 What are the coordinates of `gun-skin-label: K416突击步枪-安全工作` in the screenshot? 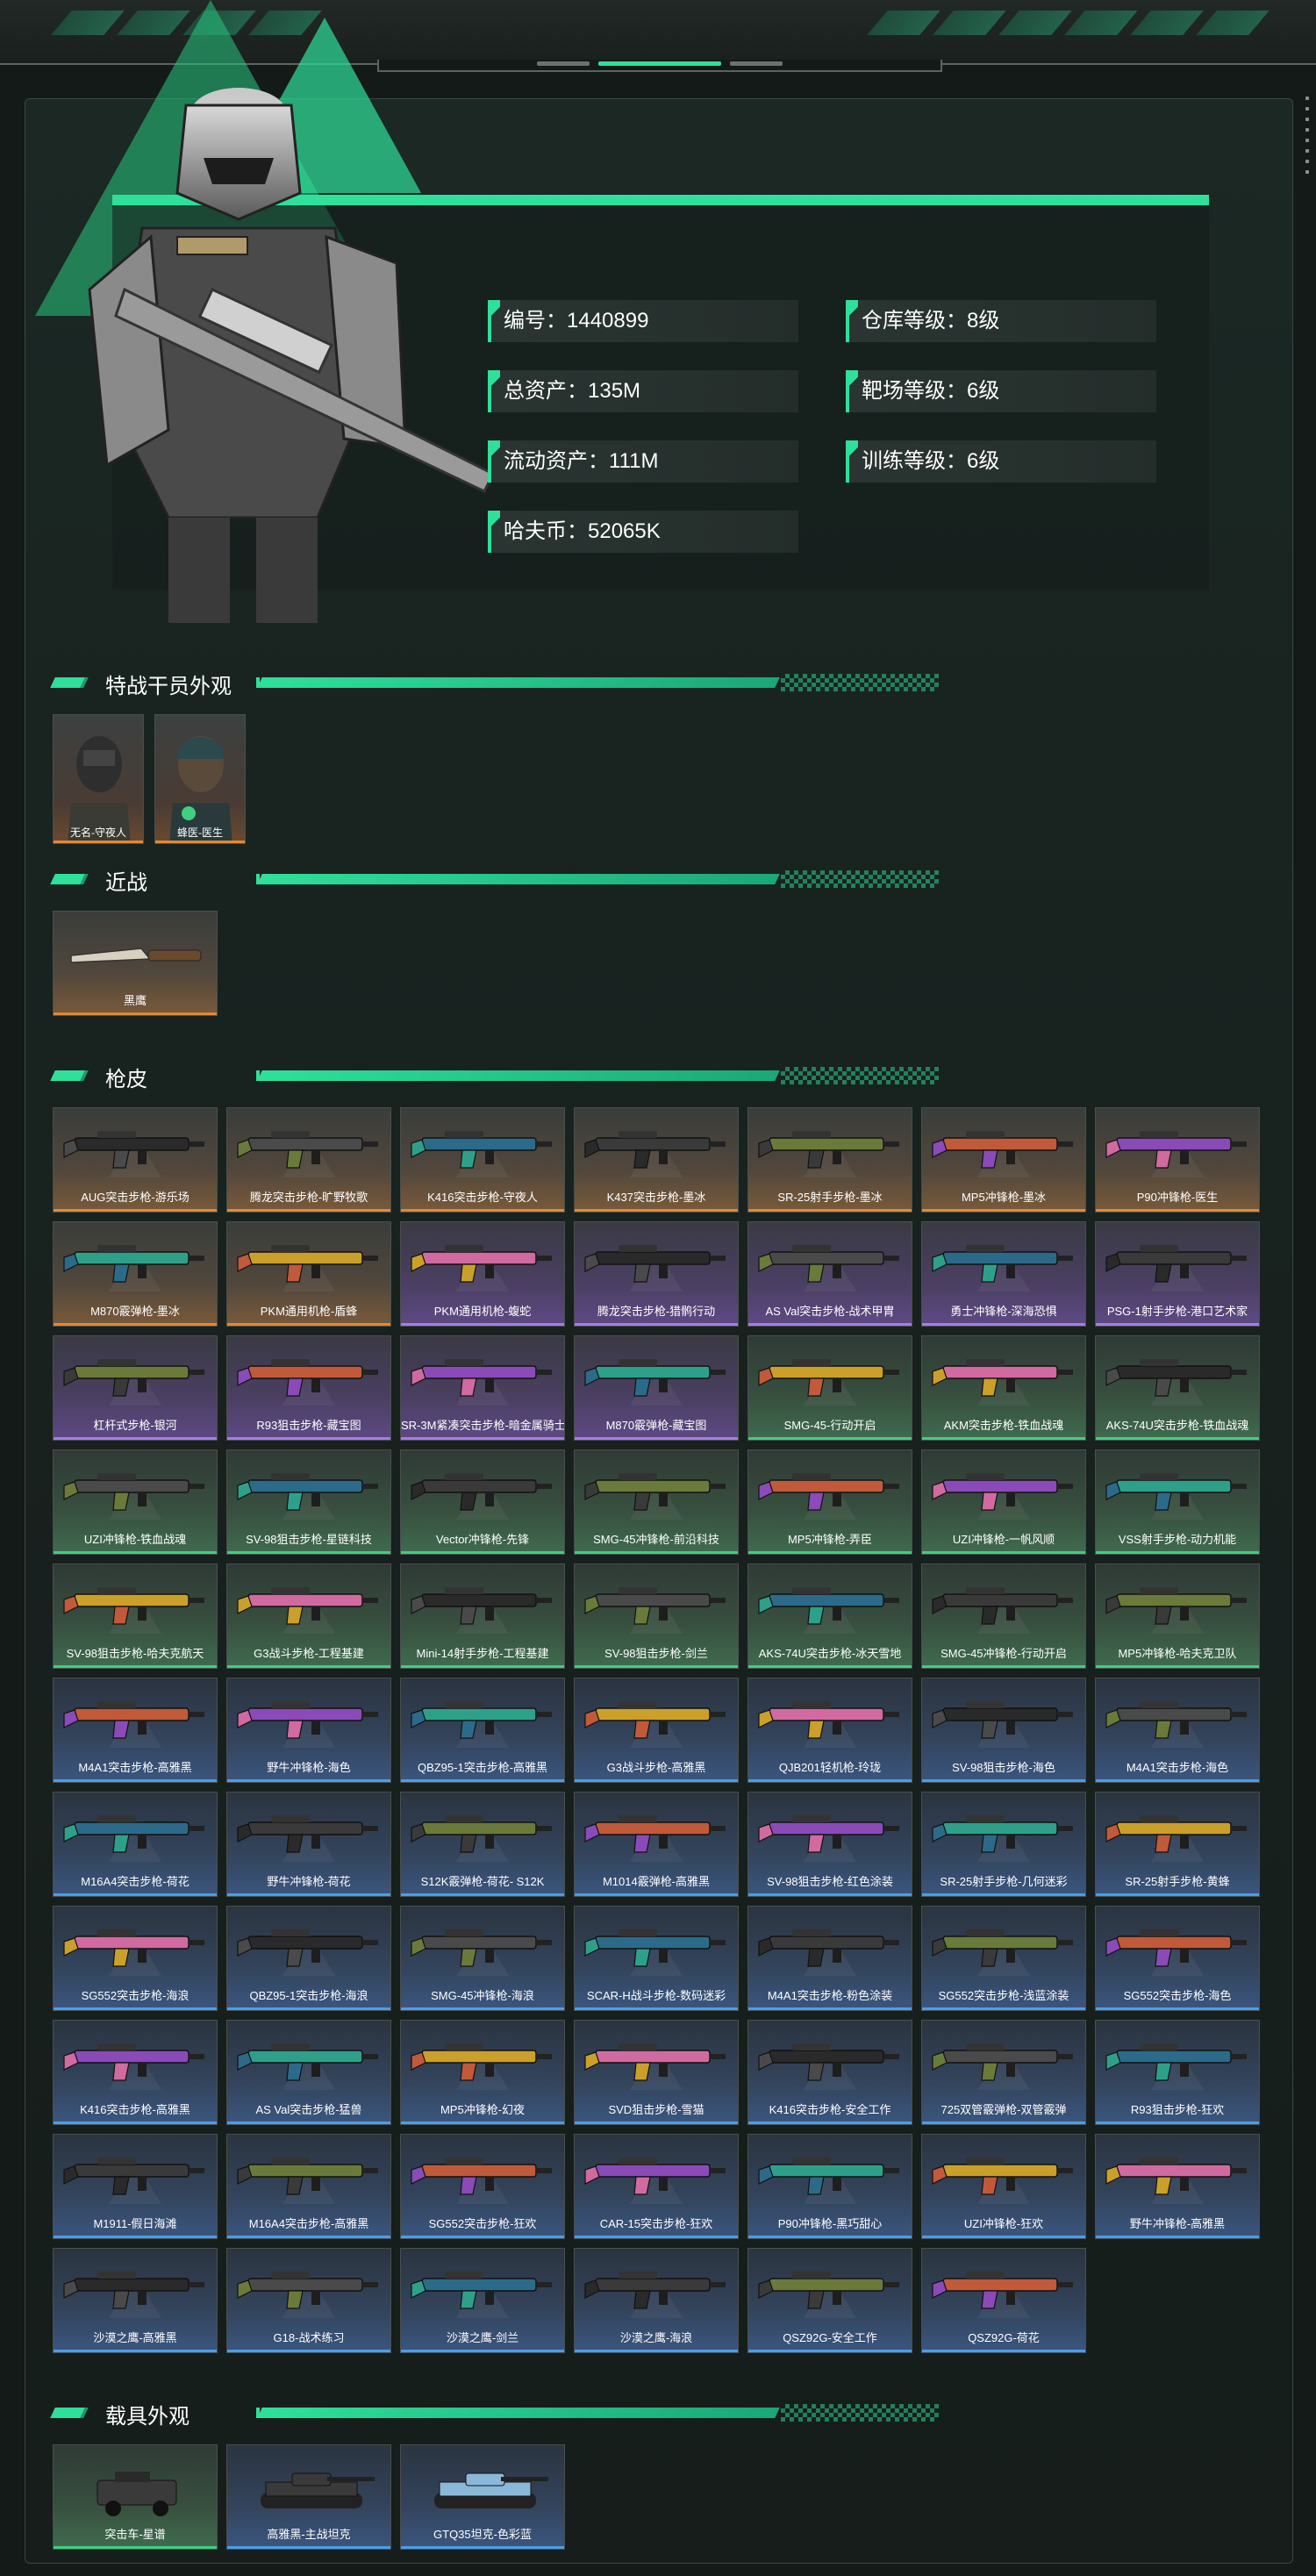 It's located at (830, 2109).